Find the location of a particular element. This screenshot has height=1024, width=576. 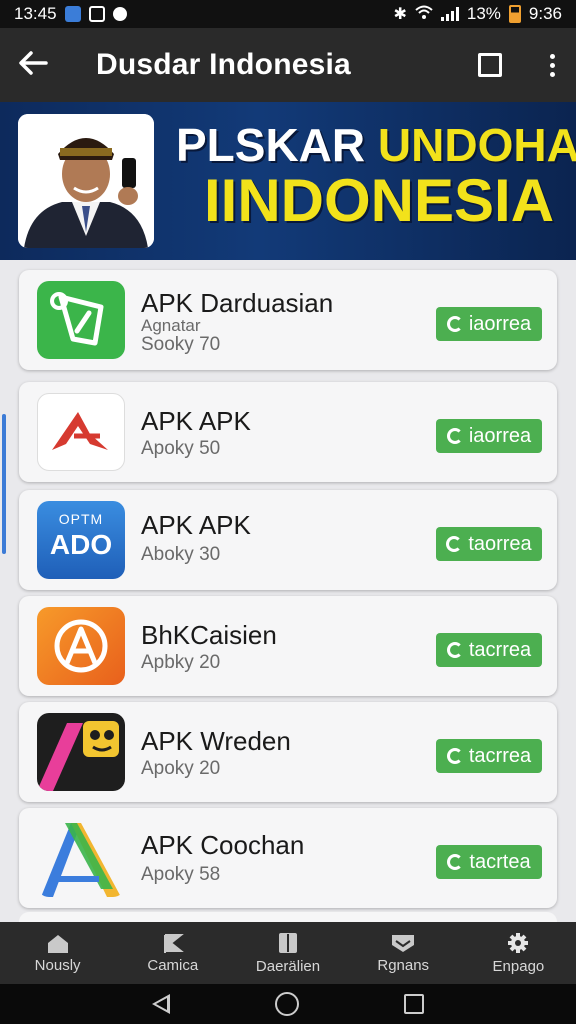

wifi-icon is located at coordinates (424, 14).